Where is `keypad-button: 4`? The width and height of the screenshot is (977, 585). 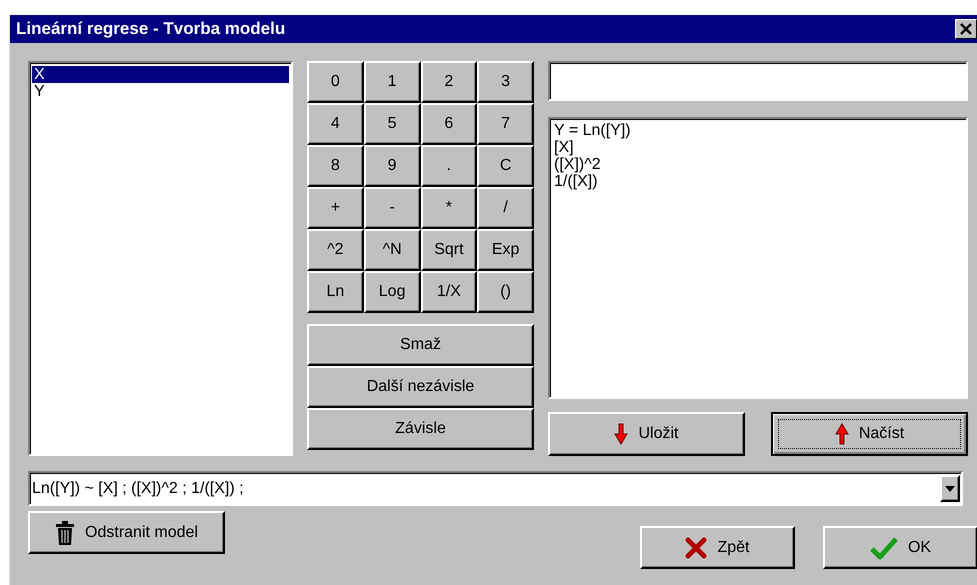 keypad-button: 4 is located at coordinates (335, 124).